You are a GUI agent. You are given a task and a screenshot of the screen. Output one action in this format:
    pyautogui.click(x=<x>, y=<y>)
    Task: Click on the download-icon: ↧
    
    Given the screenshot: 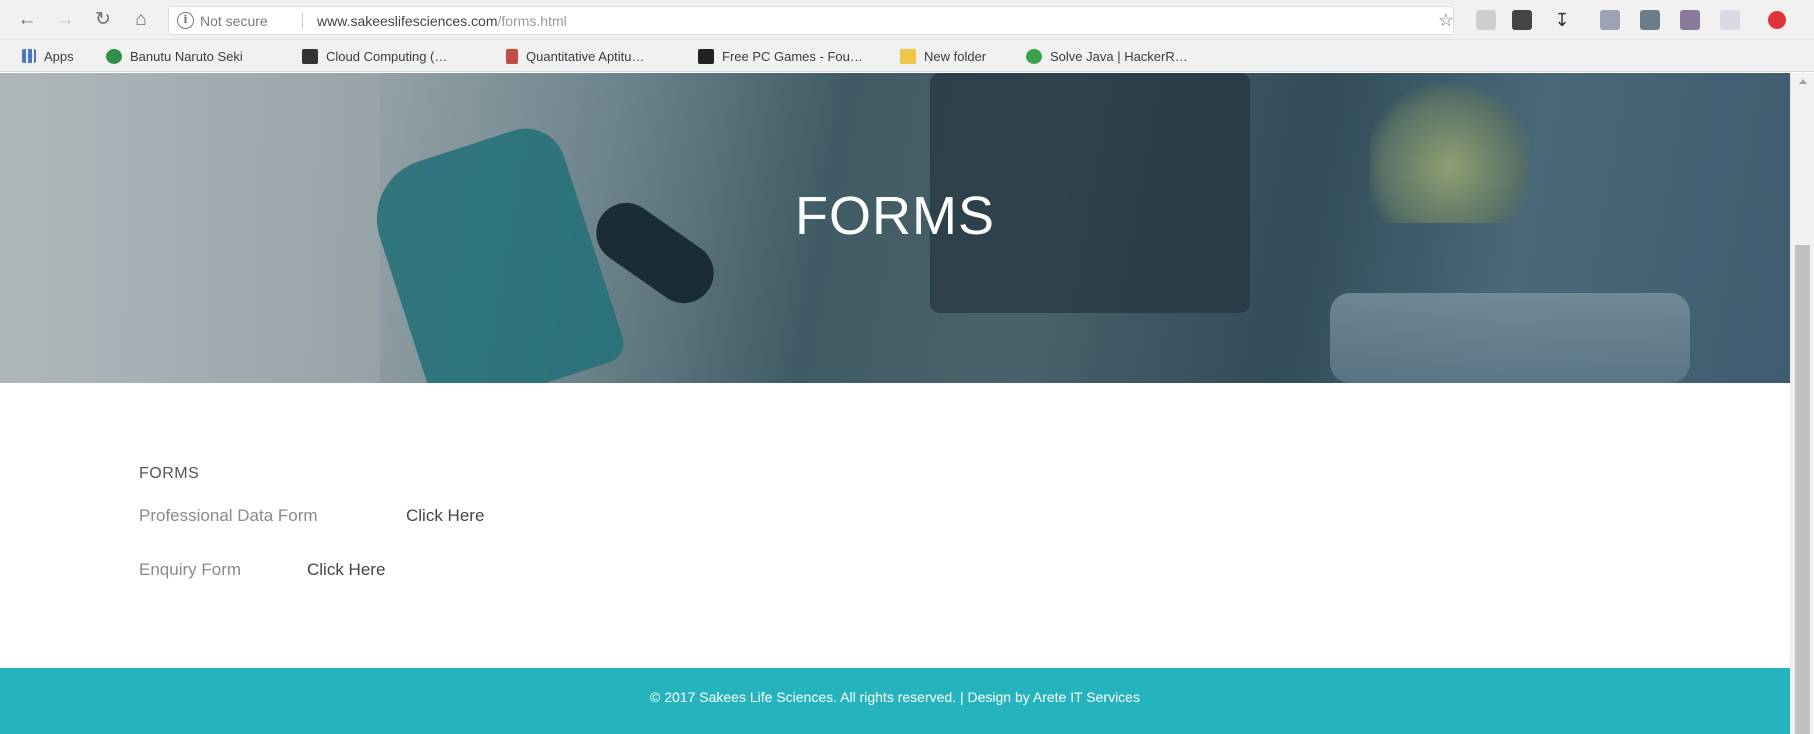 What is the action you would take?
    pyautogui.click(x=1562, y=20)
    